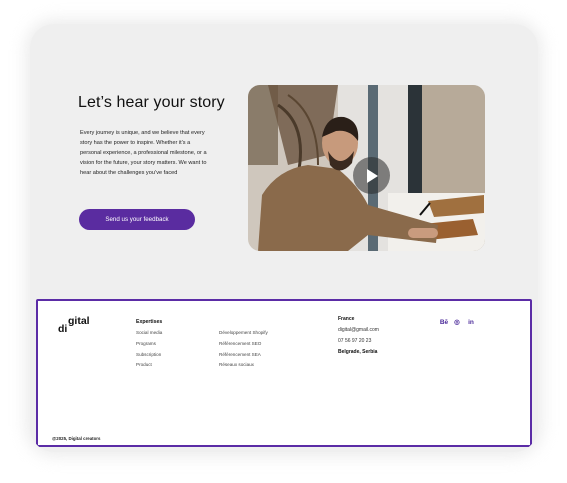 This screenshot has width=567, height=483. Describe the element at coordinates (346, 319) in the screenshot. I see `contact-country: France` at that location.